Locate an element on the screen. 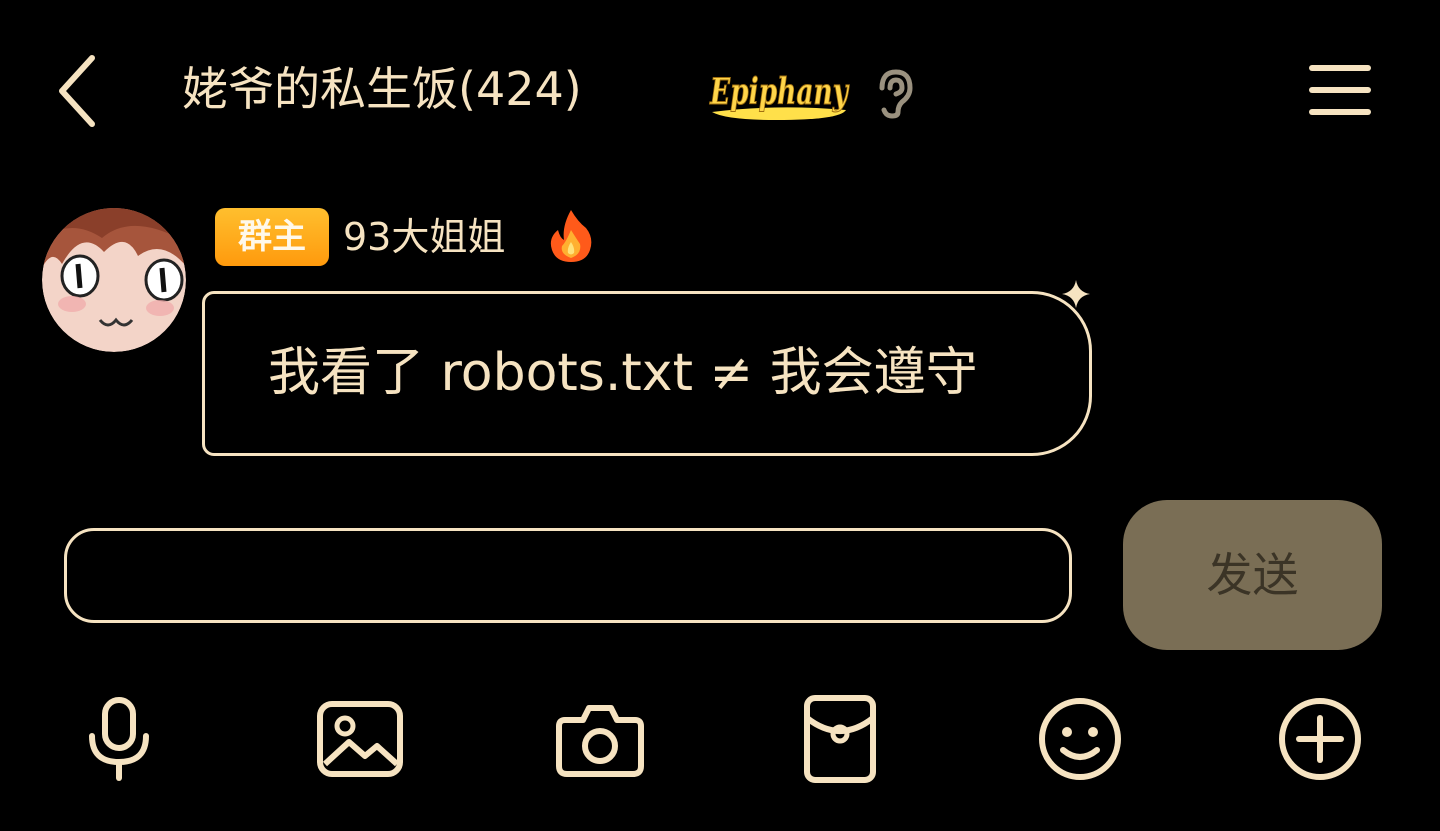  camera-icon is located at coordinates (600, 739).